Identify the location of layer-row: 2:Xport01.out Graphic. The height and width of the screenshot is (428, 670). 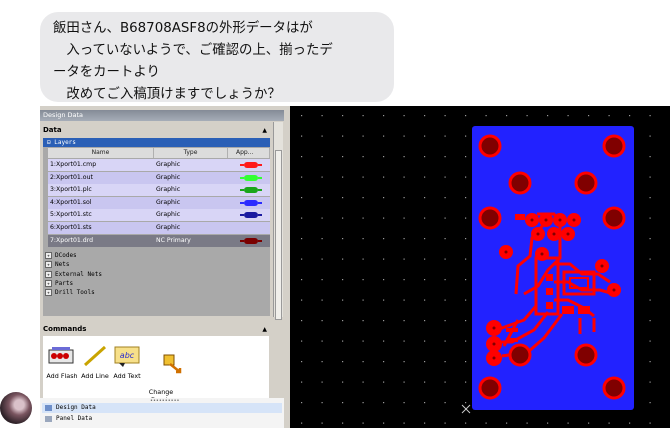
(159, 177).